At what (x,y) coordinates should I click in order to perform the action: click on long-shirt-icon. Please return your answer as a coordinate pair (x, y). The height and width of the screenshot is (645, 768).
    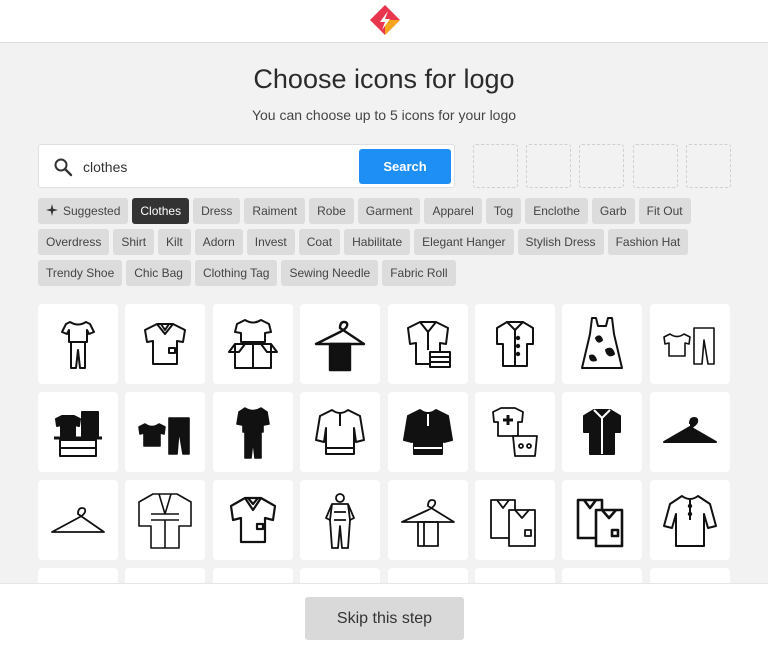
    Looking at the image, I should click on (689, 521).